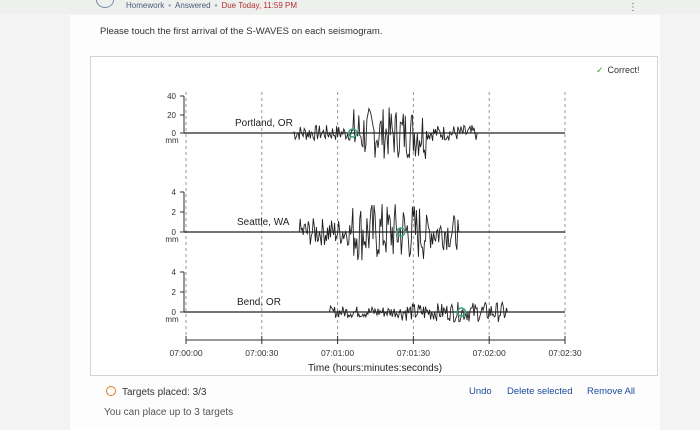 This screenshot has height=430, width=700. Describe the element at coordinates (489, 353) in the screenshot. I see `x-tick-label: 07:02:00` at that location.